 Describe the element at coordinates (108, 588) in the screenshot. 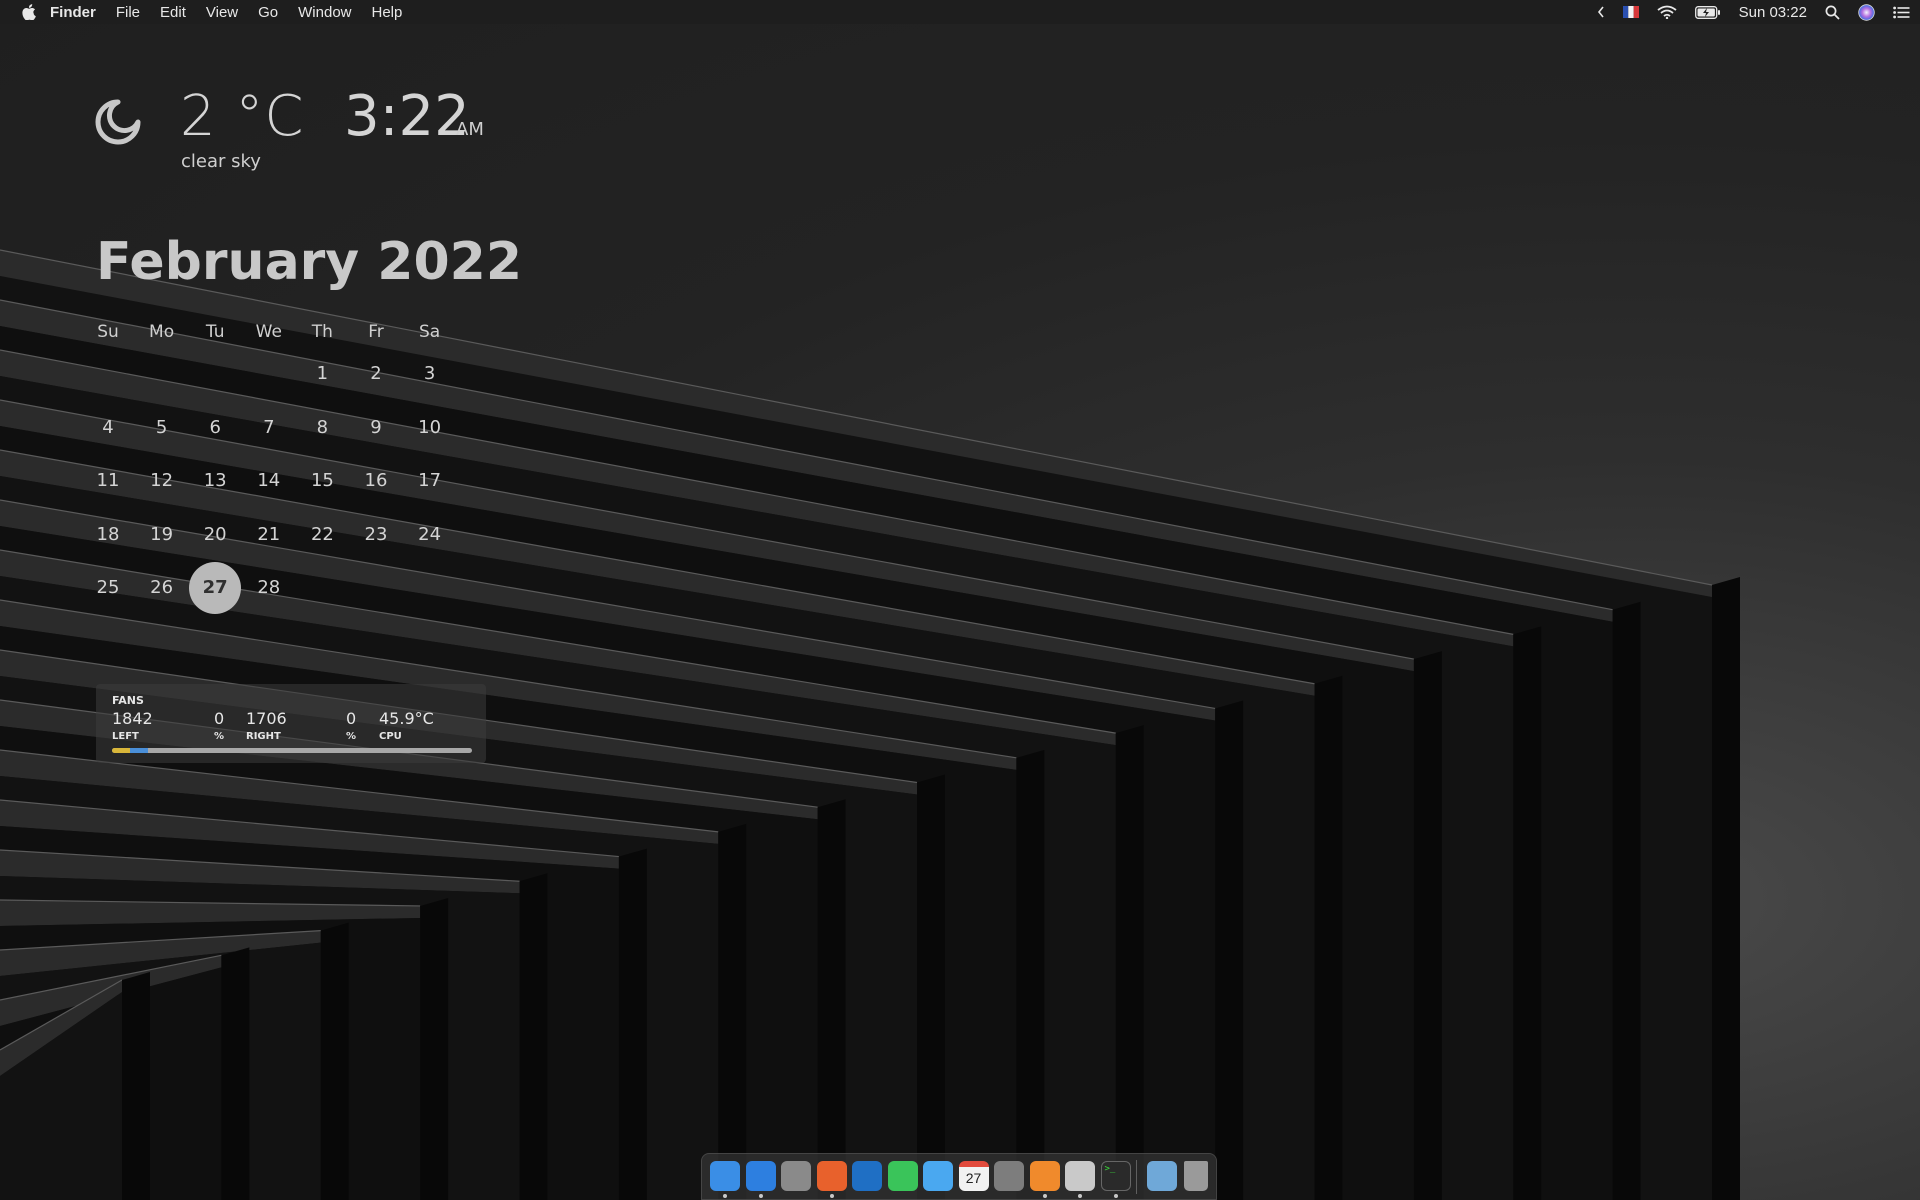

I see `calendar-day: 25` at that location.